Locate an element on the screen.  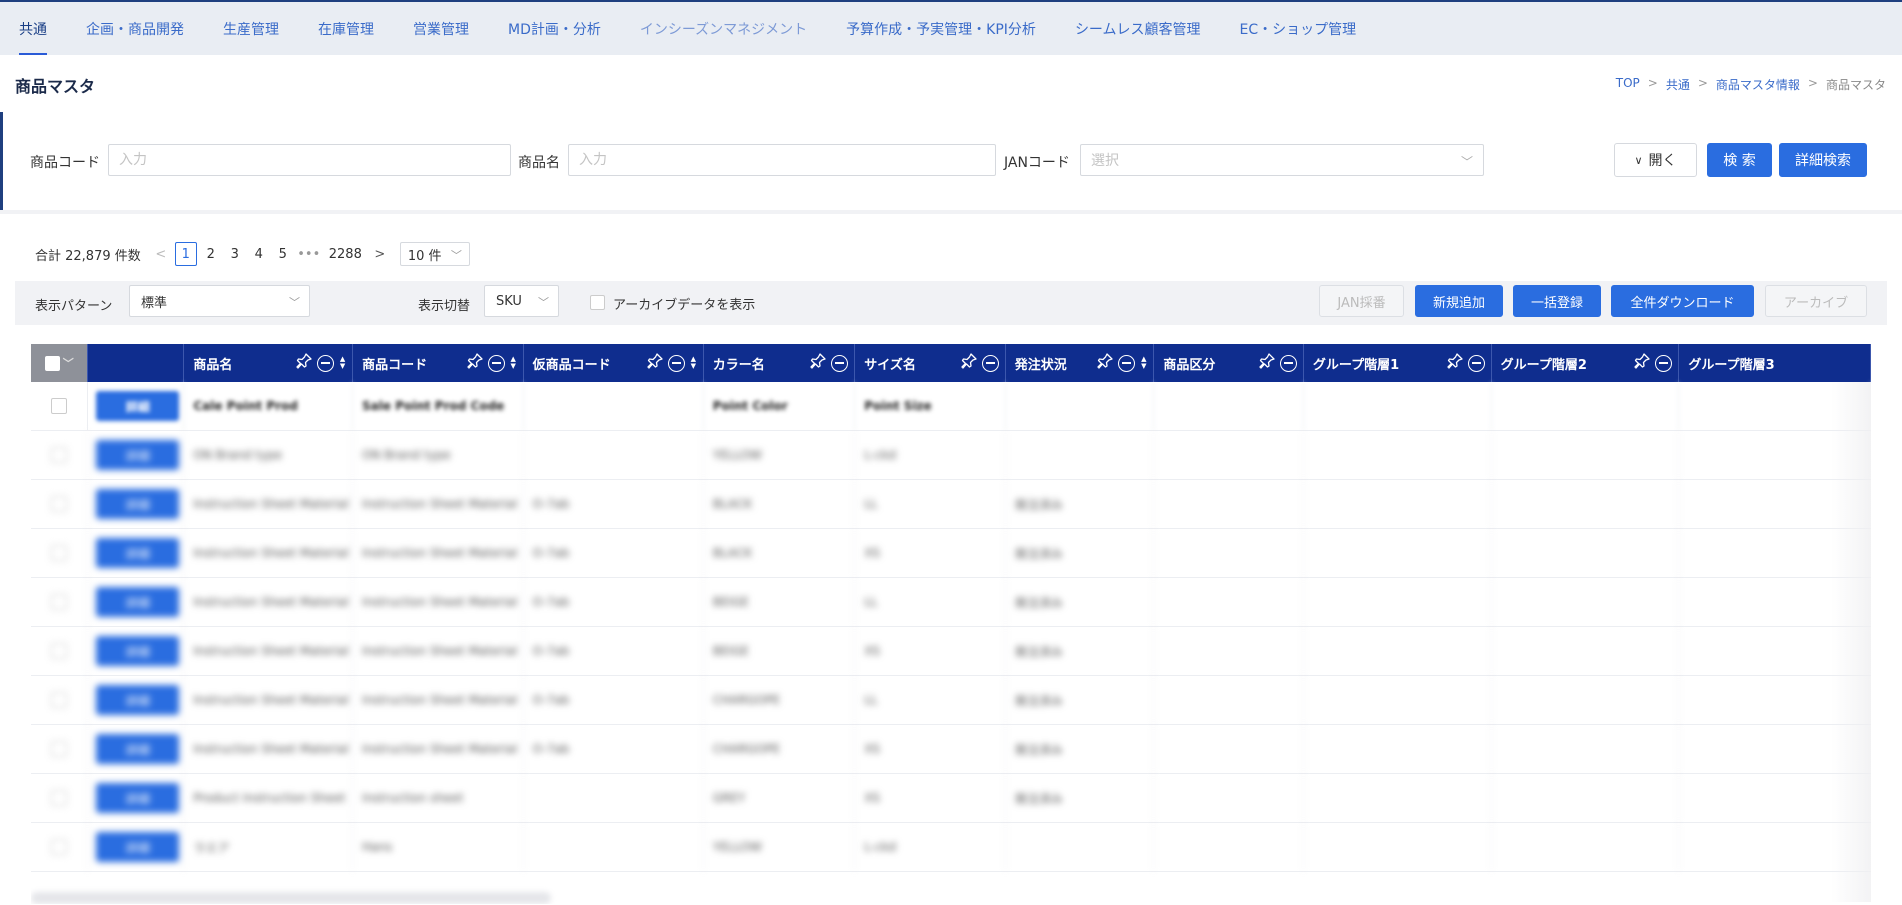
page-3: 3 is located at coordinates (235, 254).